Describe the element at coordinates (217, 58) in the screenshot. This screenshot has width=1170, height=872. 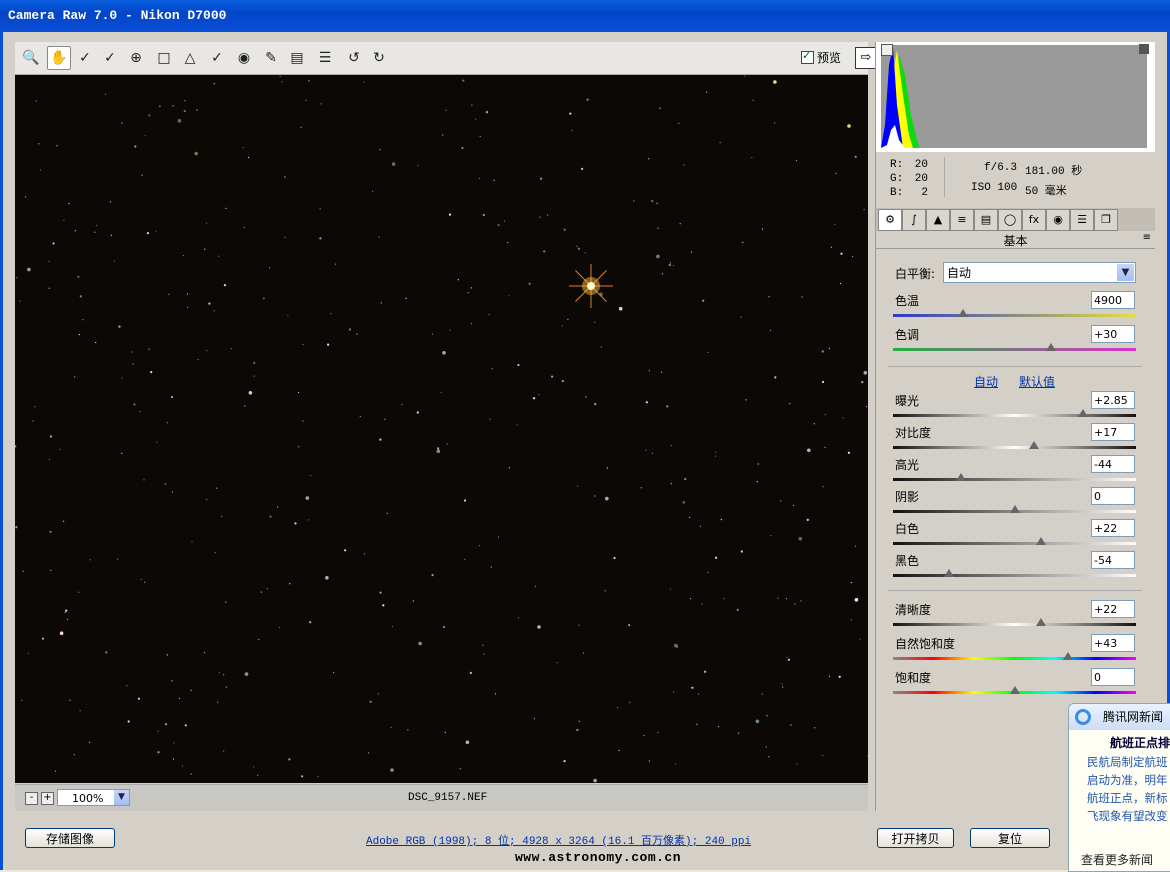
I see `spot-removal-icon: ✓` at that location.